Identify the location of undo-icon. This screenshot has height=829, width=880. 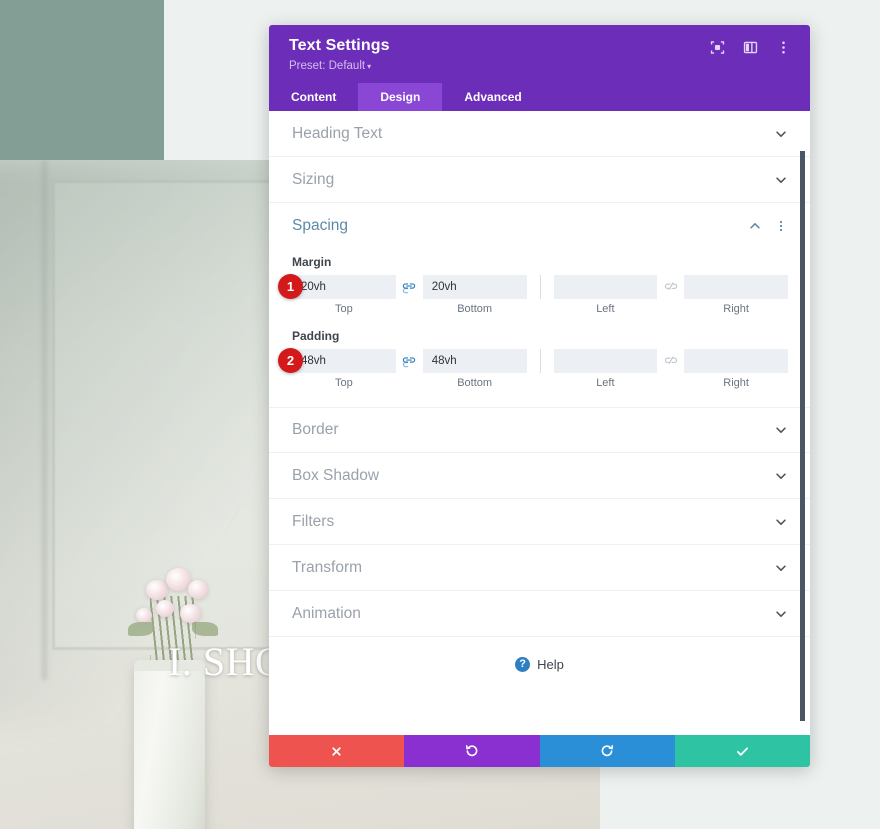
(472, 751).